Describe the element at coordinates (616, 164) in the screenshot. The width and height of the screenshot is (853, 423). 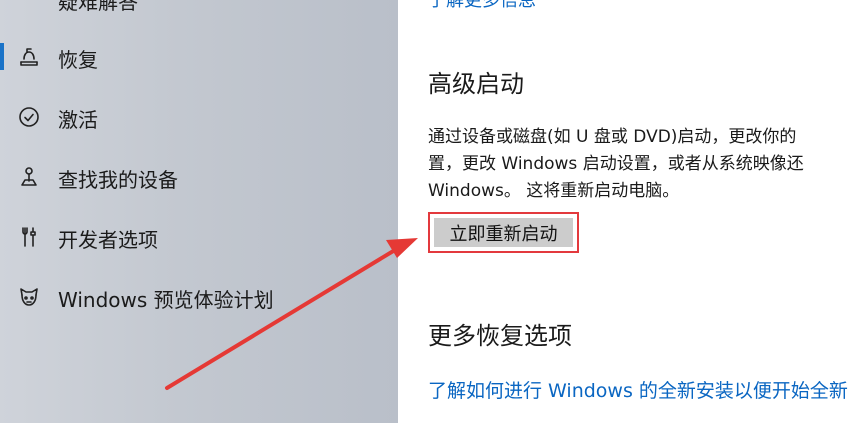
I see `description-line: 置，更改 Windows 启动设置，或者从系统映像还` at that location.